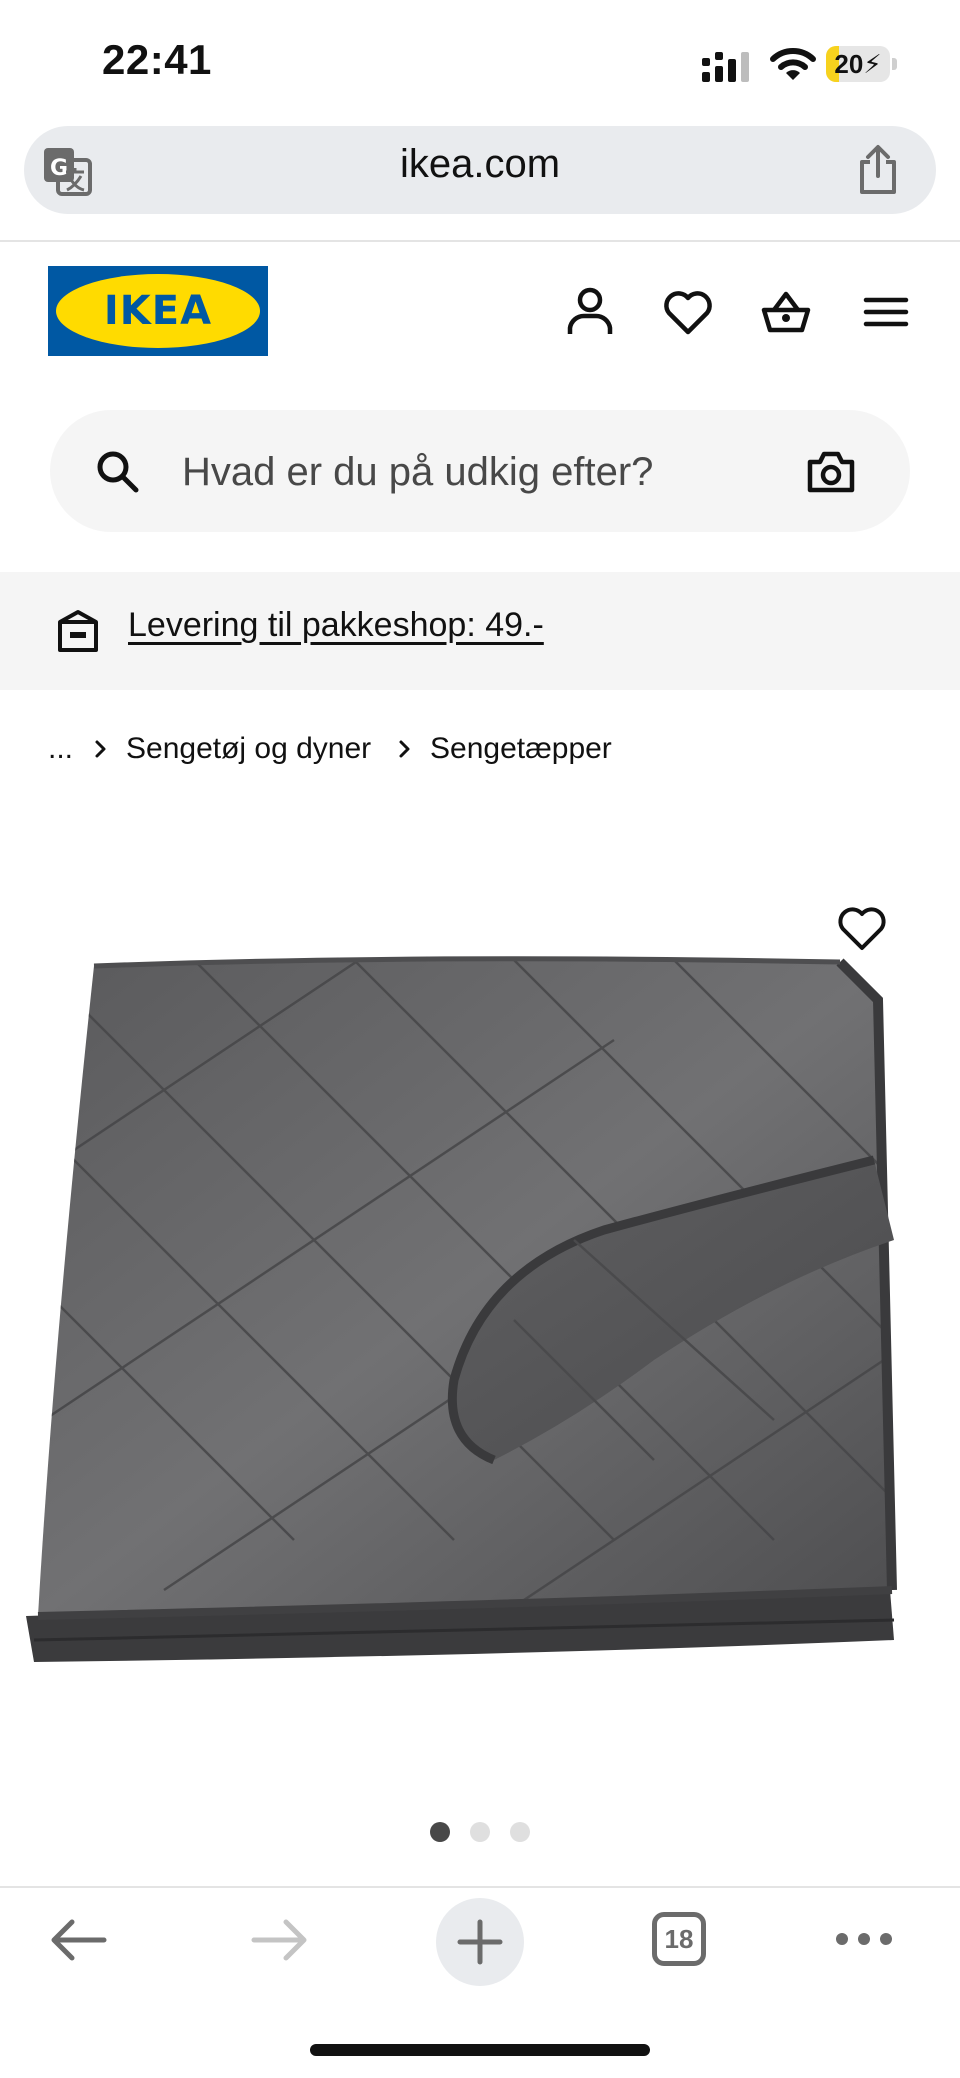 The height and width of the screenshot is (2078, 960). Describe the element at coordinates (786, 312) in the screenshot. I see `shopping-basket-icon` at that location.